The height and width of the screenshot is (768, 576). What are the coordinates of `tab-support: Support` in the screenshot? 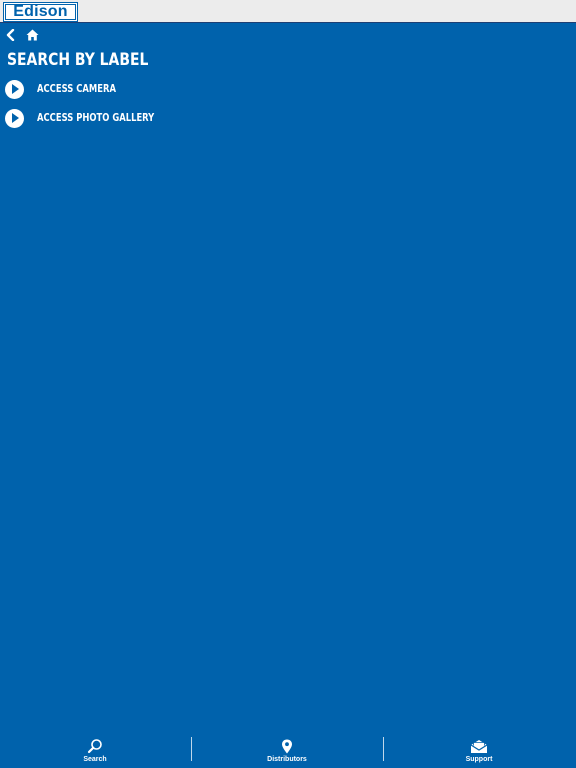 It's located at (479, 750).